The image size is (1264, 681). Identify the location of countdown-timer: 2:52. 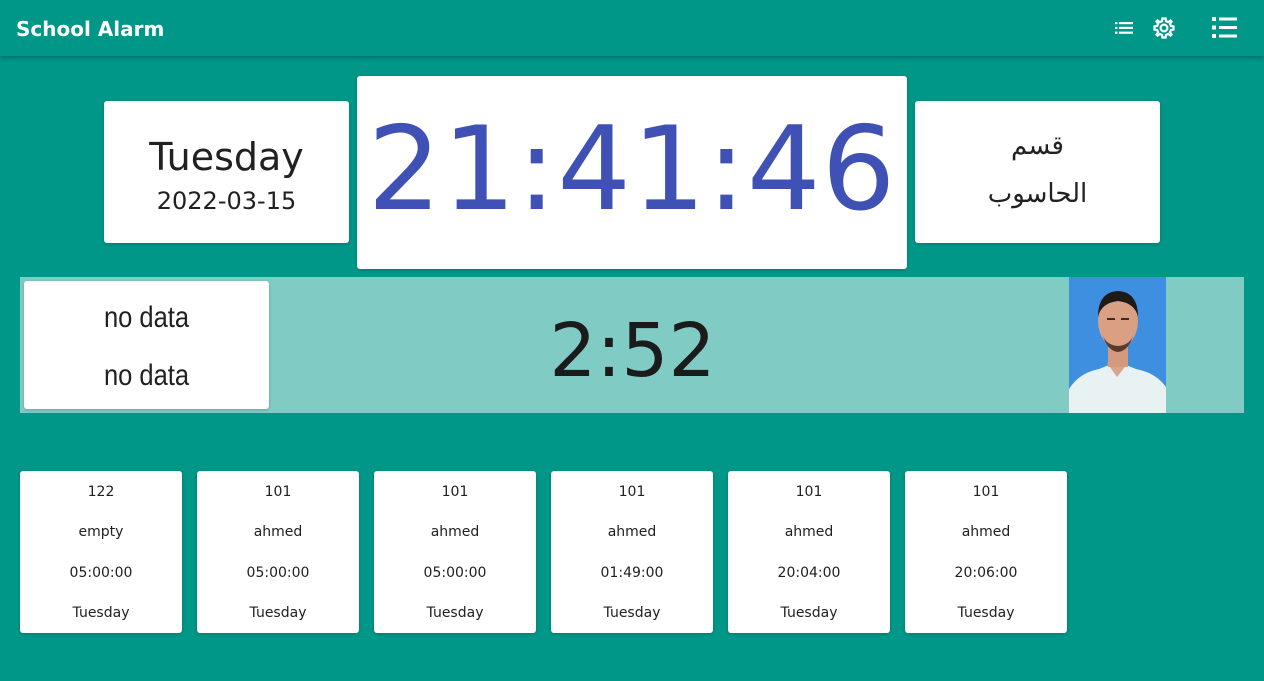
(632, 351).